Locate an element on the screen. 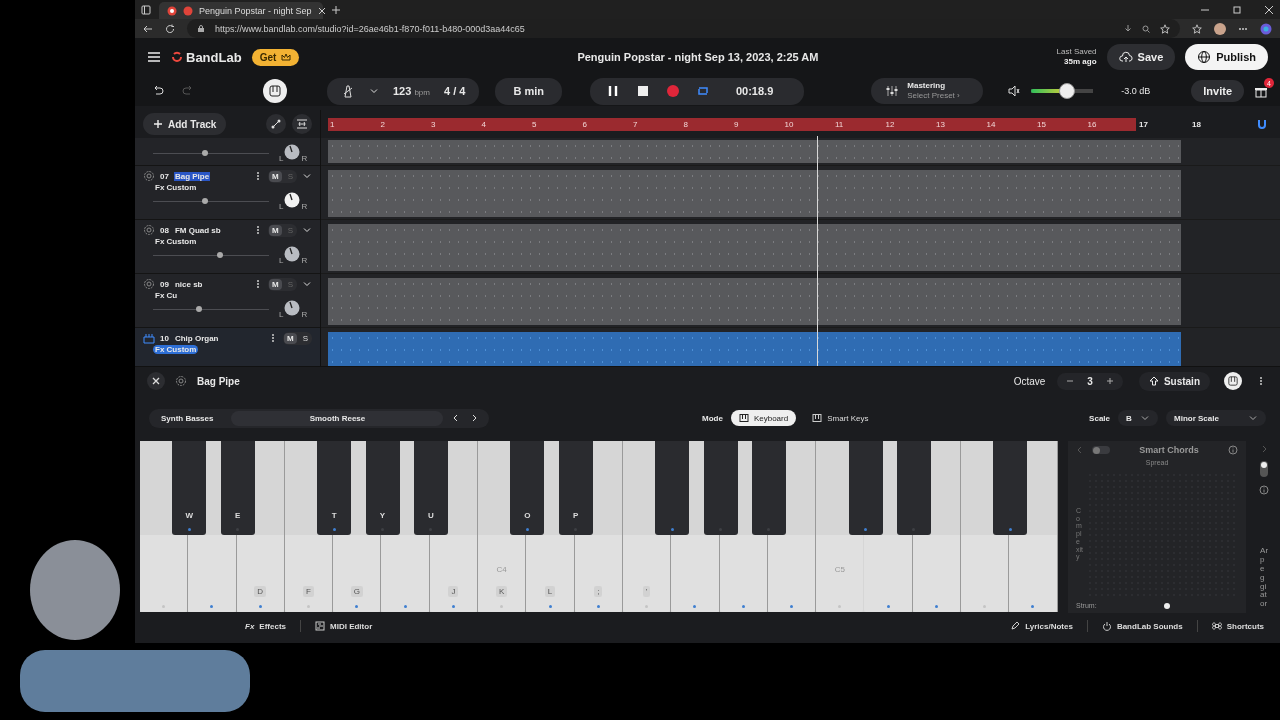 This screenshot has height=720, width=1280. panel-toggle-button is located at coordinates (275, 91).